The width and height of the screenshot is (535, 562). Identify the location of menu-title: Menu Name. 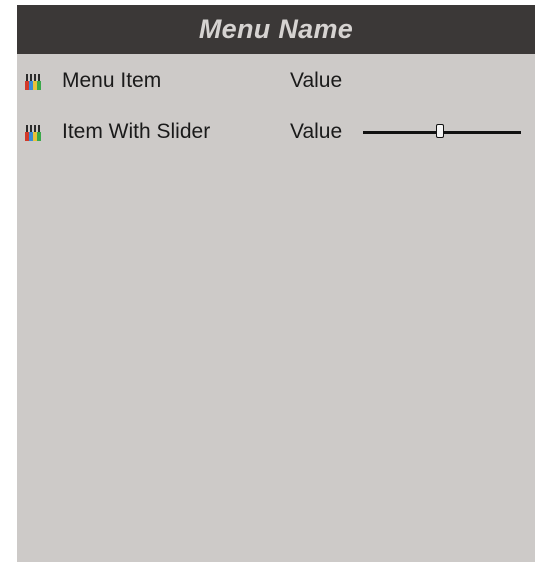
(276, 29).